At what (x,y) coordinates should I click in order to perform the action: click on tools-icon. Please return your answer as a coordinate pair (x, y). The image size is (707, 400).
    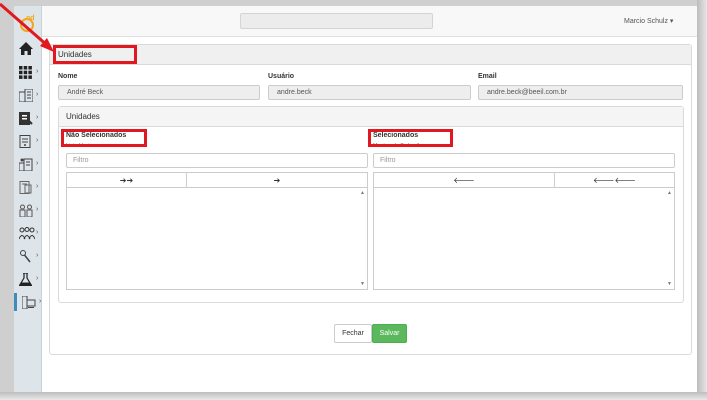
    Looking at the image, I should click on (25, 255).